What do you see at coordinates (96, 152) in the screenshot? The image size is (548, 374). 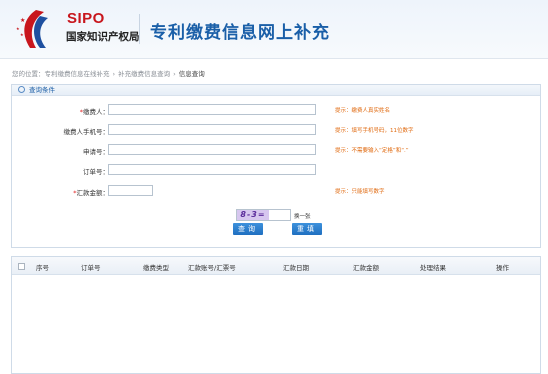 I see `application-number-label: 申请号：` at bounding box center [96, 152].